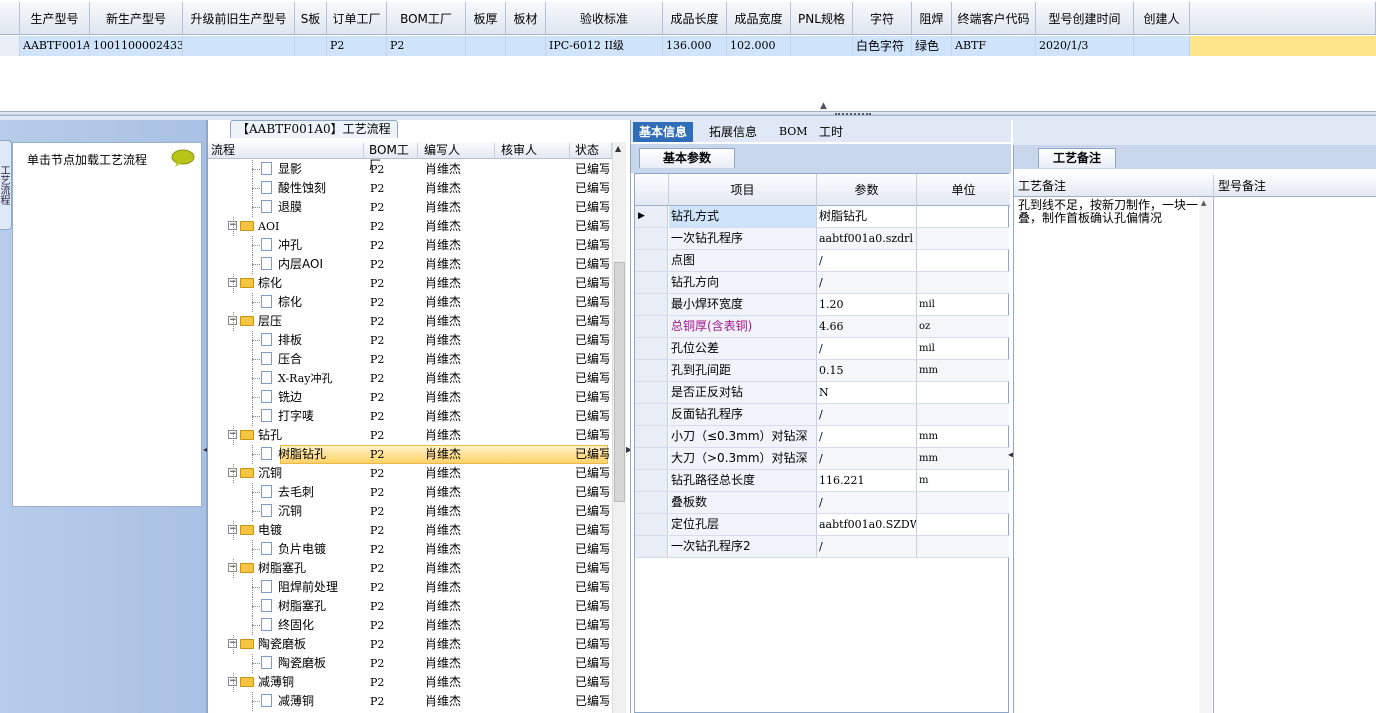 The width and height of the screenshot is (1376, 713). What do you see at coordinates (526, 18) in the screenshot?
I see `col-header-7: 板材` at bounding box center [526, 18].